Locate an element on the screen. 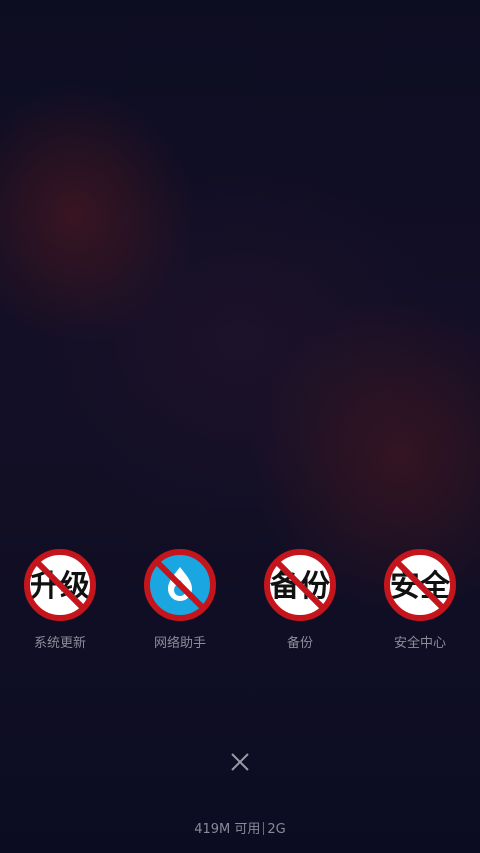  water-drop-icon is located at coordinates (180, 585).